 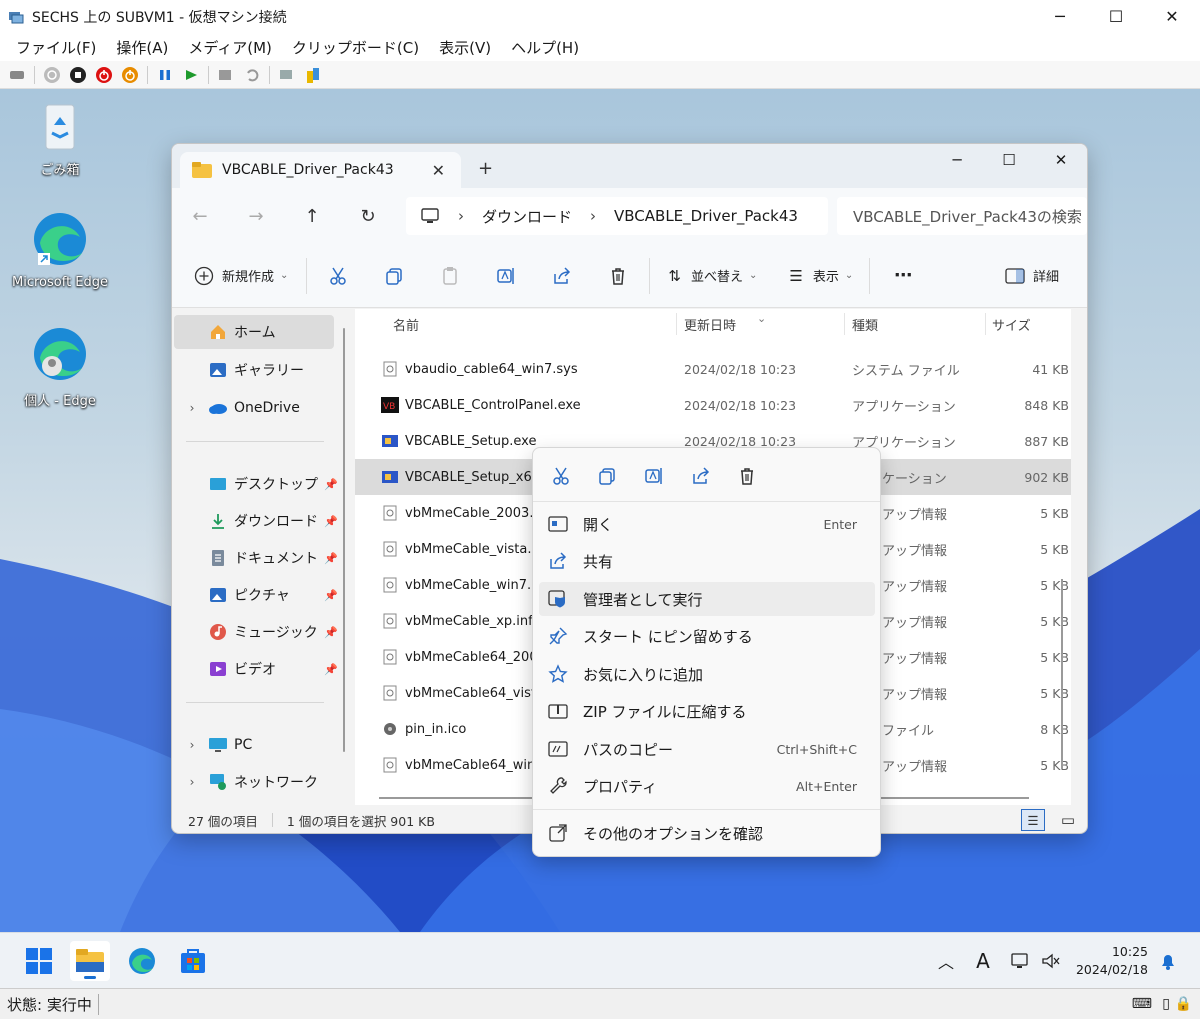 What do you see at coordinates (1060, 16) in the screenshot?
I see `host-minimize-button: ─` at bounding box center [1060, 16].